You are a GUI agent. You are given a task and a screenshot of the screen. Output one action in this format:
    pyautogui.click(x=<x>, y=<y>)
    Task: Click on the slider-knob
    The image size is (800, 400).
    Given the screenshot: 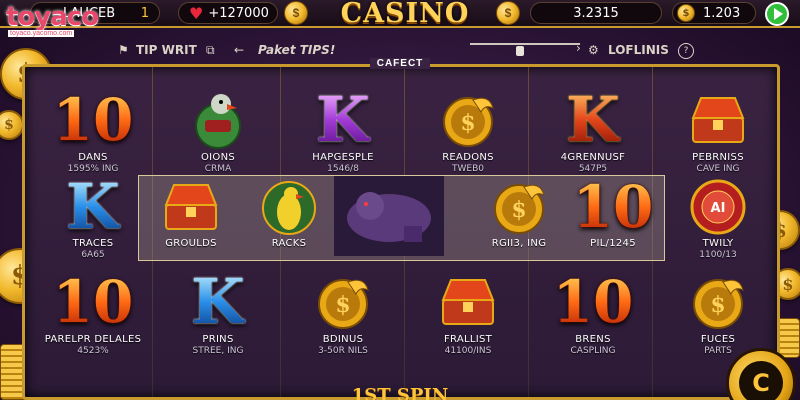 What is the action you would take?
    pyautogui.click(x=519, y=51)
    